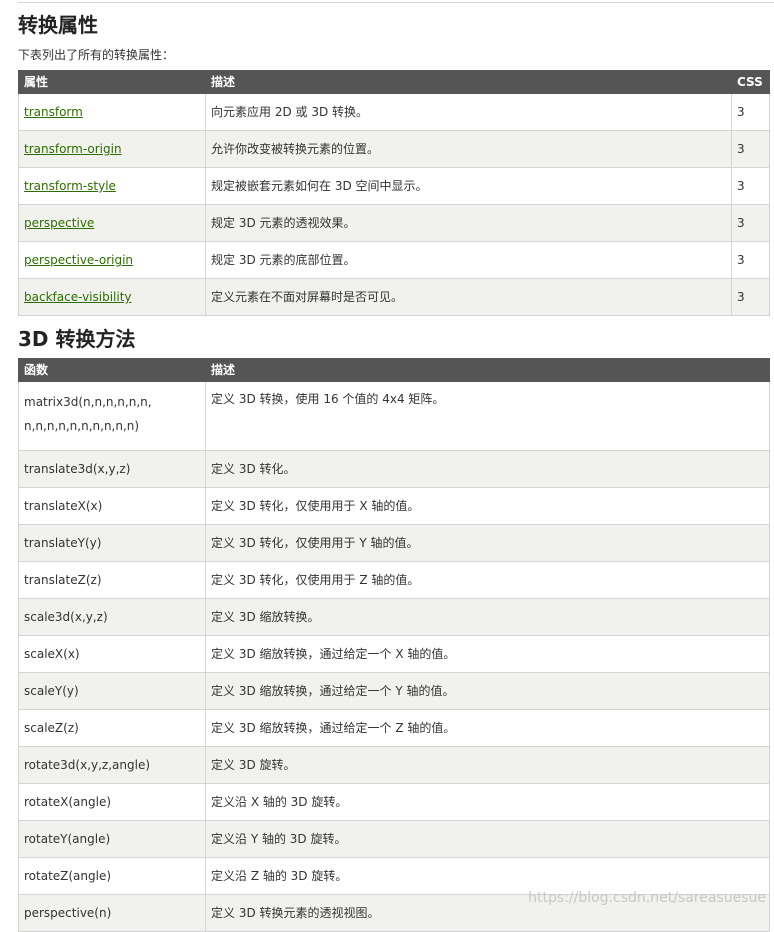 This screenshot has height=932, width=774. I want to click on function-cell: scaleX(x), so click(112, 654).